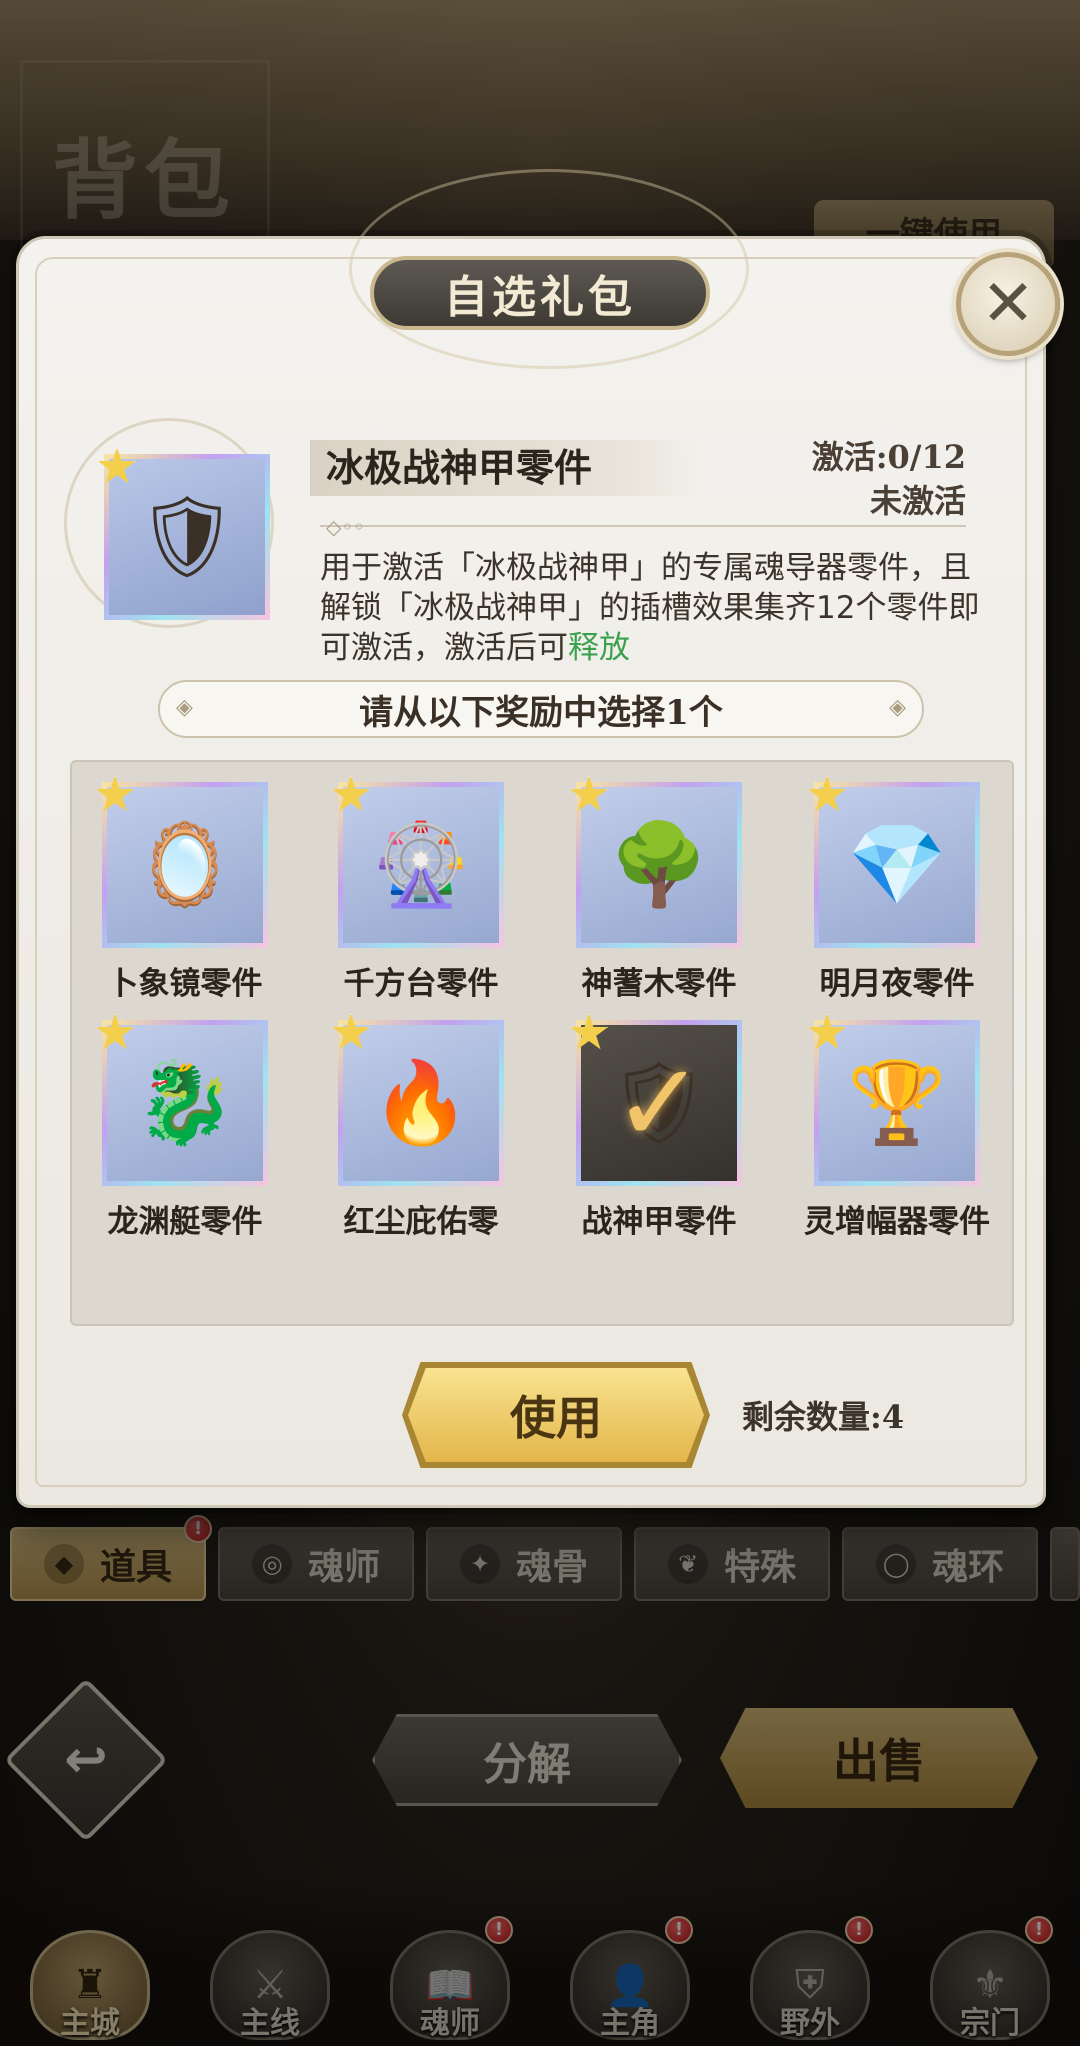  Describe the element at coordinates (659, 1103) in the screenshot. I see `checkmark-icon: ✓` at that location.